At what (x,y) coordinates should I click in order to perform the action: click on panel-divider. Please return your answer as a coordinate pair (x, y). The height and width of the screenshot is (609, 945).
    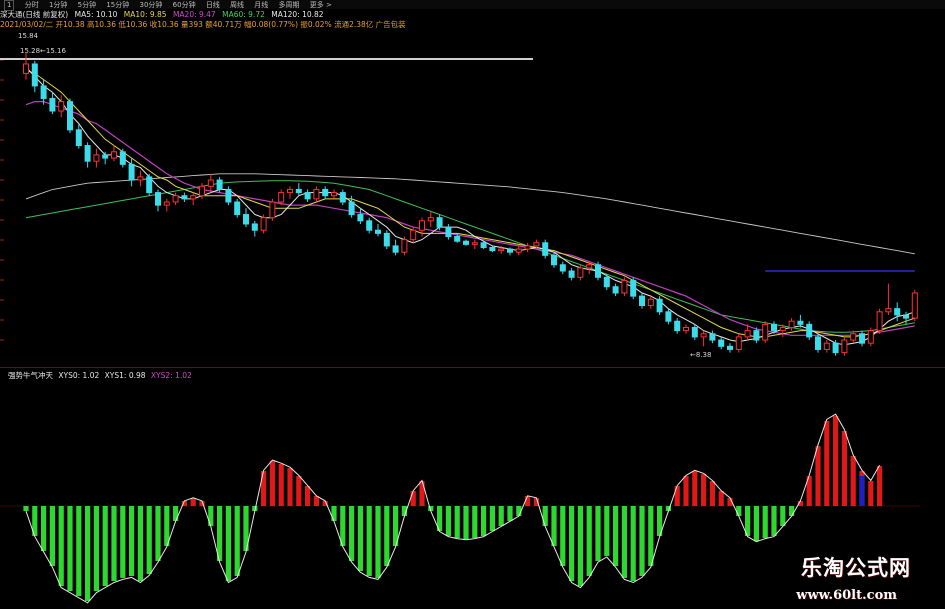
    Looking at the image, I should click on (472, 367).